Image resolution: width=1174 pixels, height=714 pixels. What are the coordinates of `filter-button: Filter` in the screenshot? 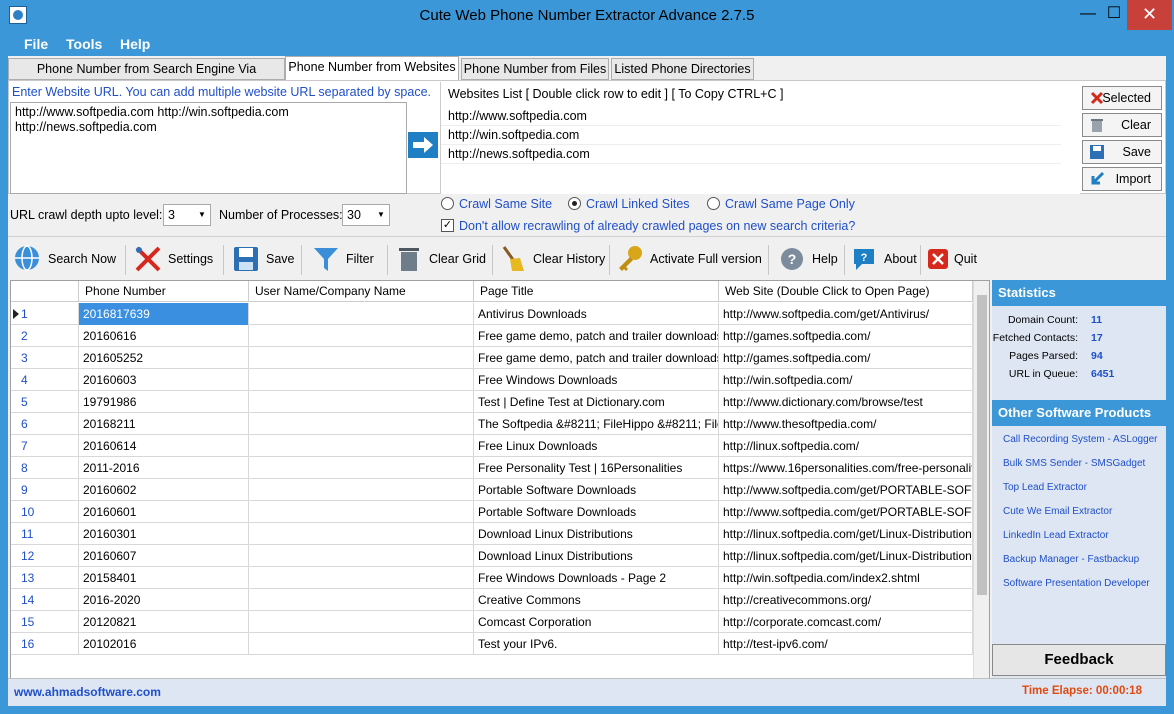 It's located at (342, 259).